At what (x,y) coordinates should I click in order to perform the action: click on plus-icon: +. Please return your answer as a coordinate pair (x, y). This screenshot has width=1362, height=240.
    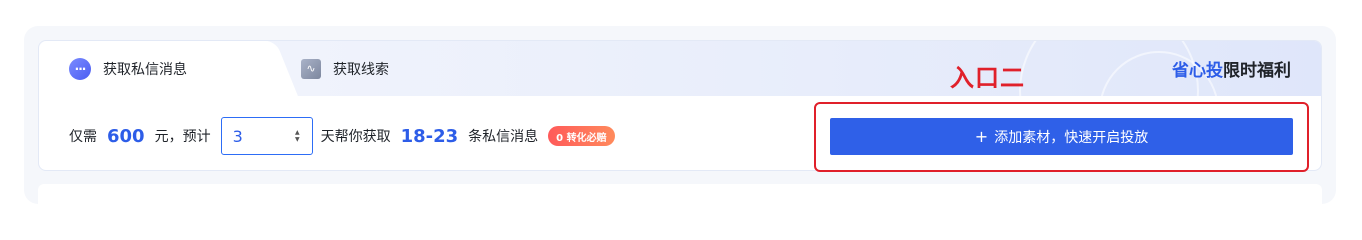
    Looking at the image, I should click on (981, 136).